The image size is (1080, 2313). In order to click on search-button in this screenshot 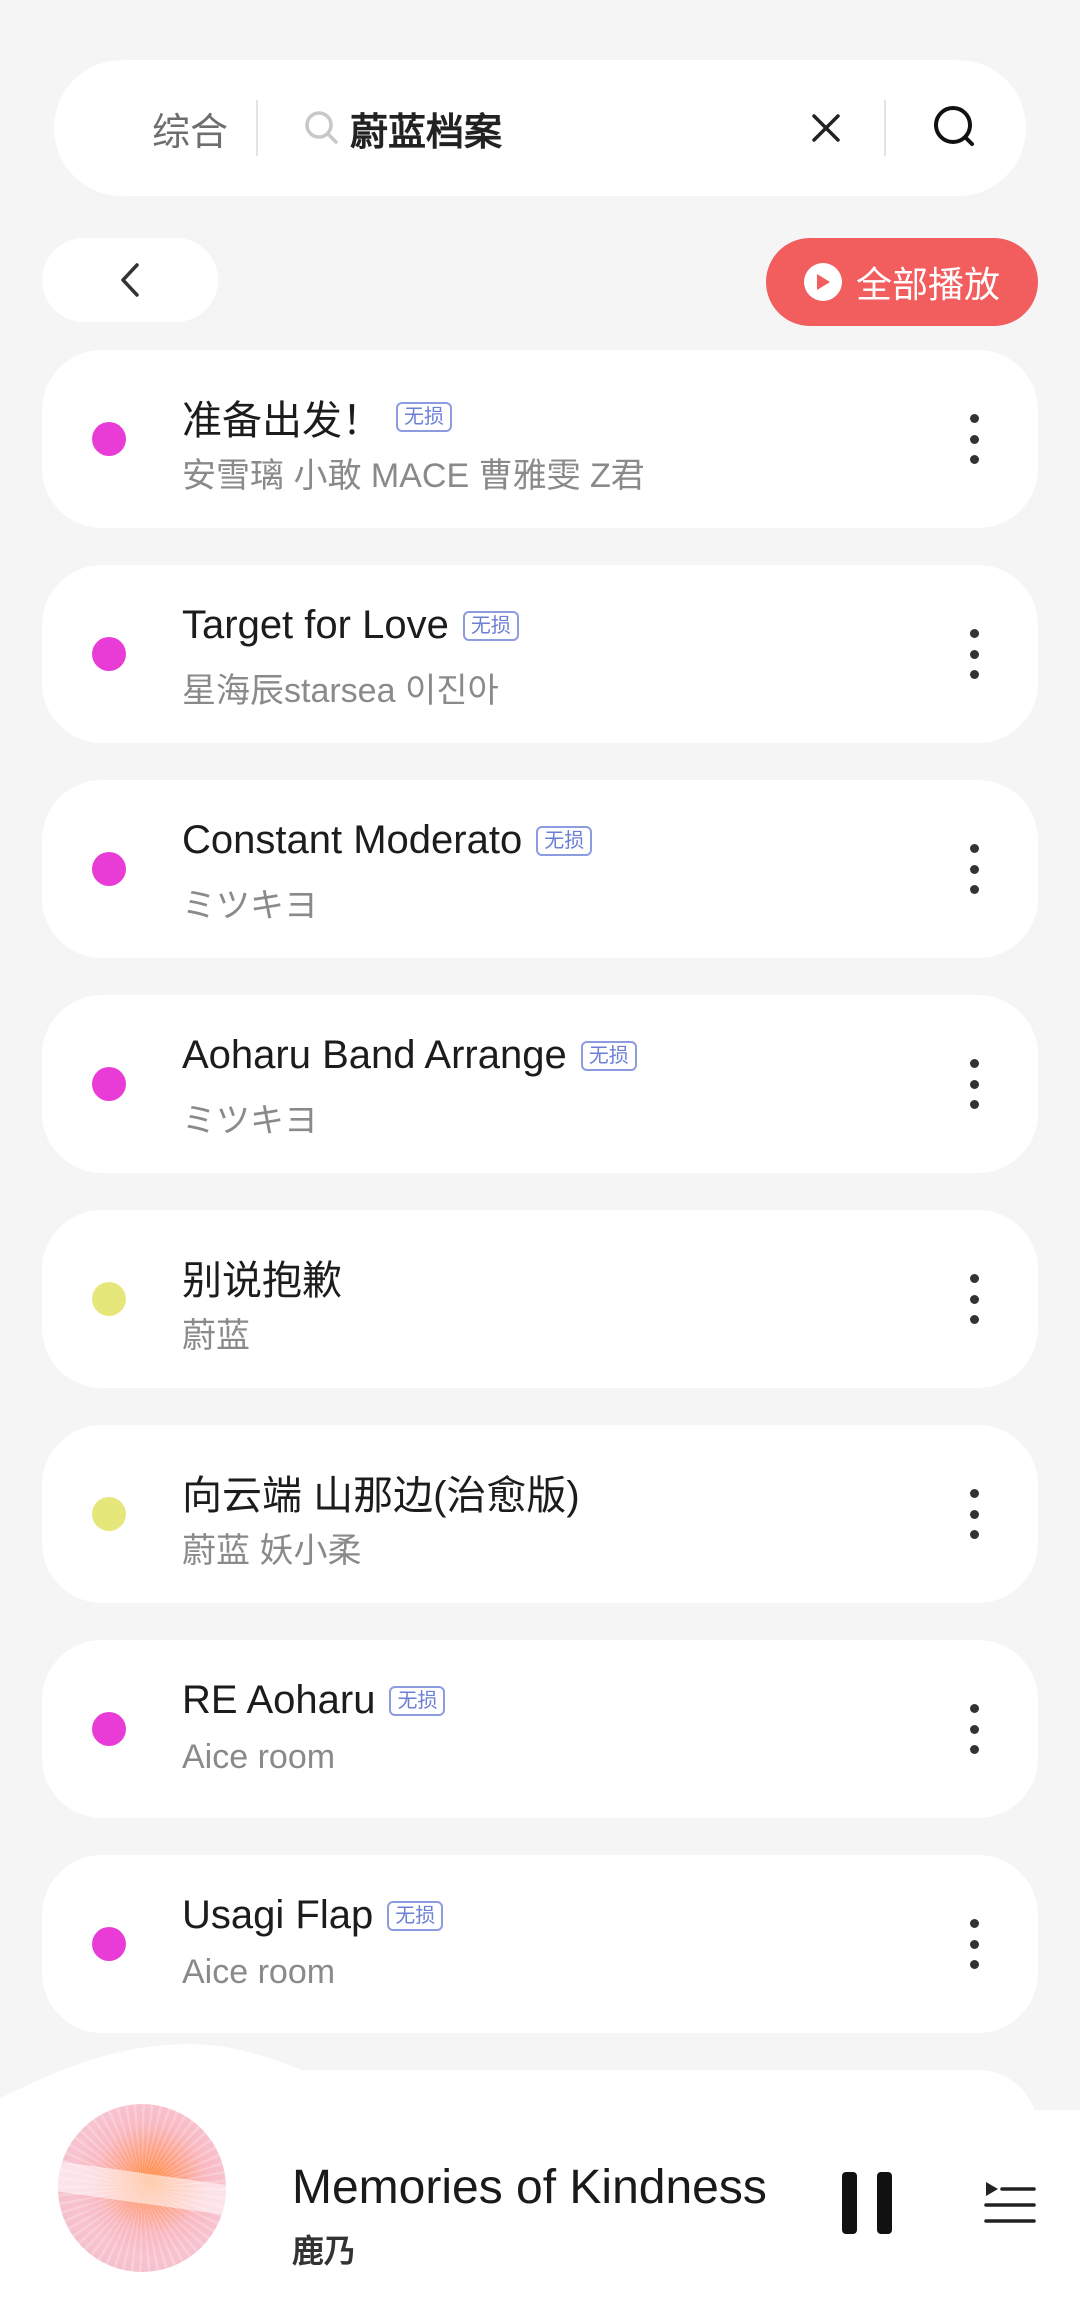, I will do `click(956, 128)`.